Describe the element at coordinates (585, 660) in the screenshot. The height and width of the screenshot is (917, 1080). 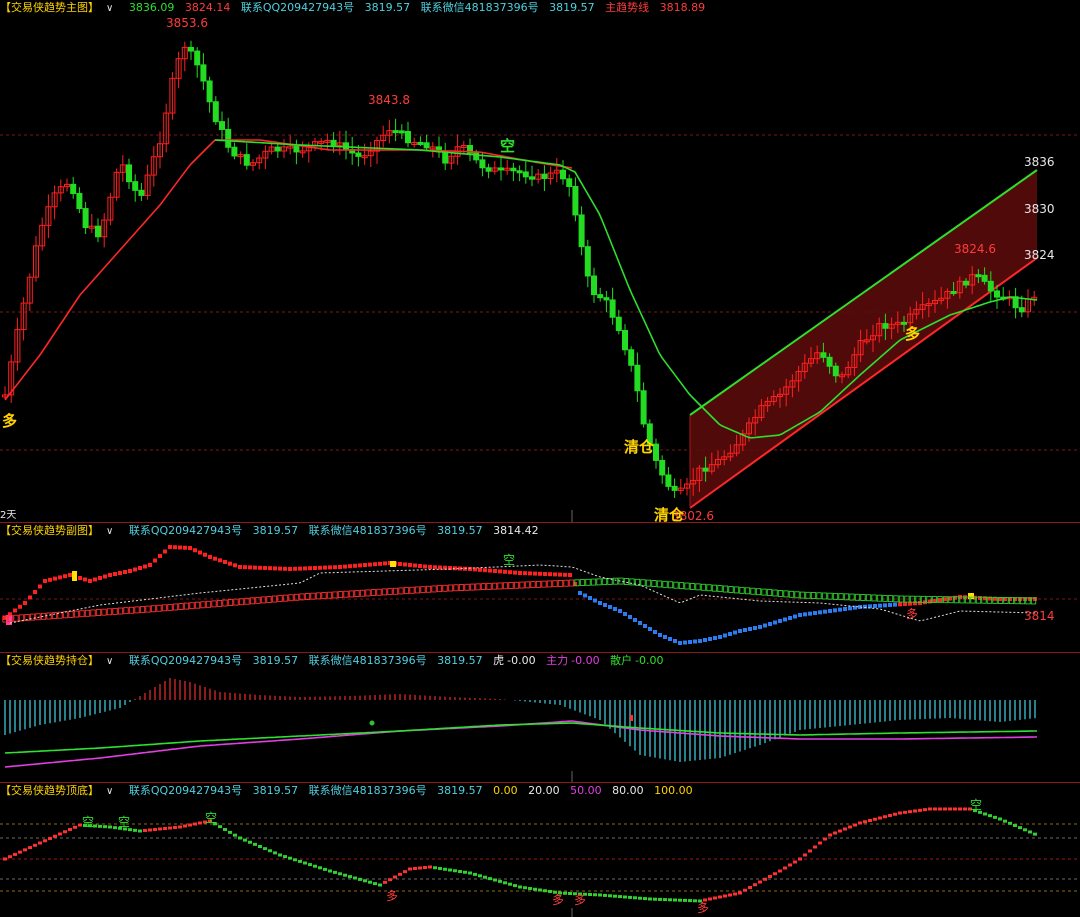
I see `pos-zhuli-value: -0.00` at that location.